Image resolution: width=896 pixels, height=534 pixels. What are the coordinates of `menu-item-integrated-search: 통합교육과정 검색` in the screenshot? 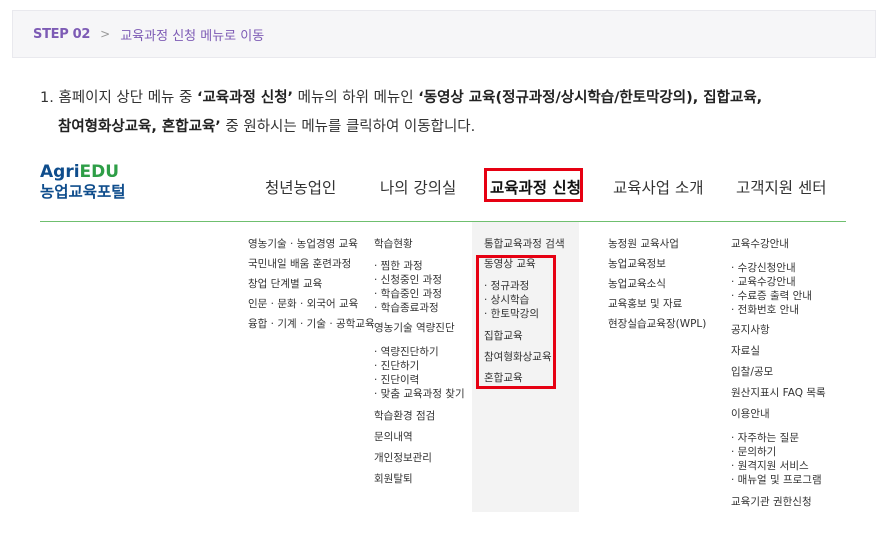 It's located at (524, 247).